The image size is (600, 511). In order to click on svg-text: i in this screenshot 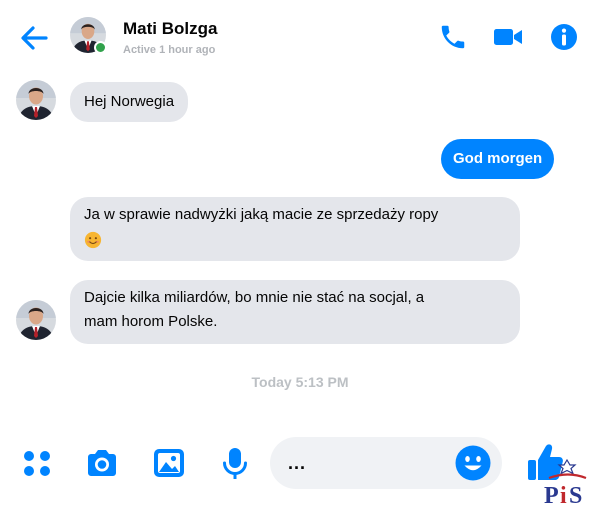, I will do `click(563, 494)`.